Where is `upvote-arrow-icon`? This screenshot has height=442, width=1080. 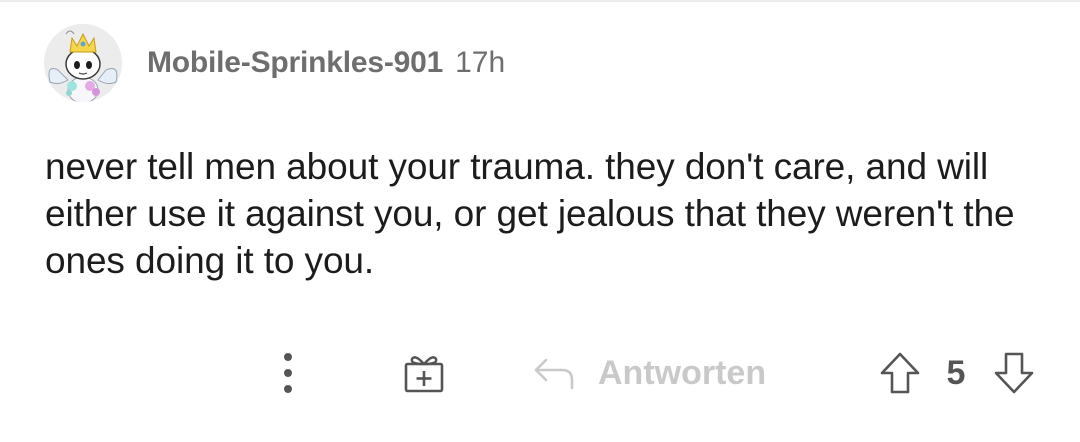
upvote-arrow-icon is located at coordinates (900, 373).